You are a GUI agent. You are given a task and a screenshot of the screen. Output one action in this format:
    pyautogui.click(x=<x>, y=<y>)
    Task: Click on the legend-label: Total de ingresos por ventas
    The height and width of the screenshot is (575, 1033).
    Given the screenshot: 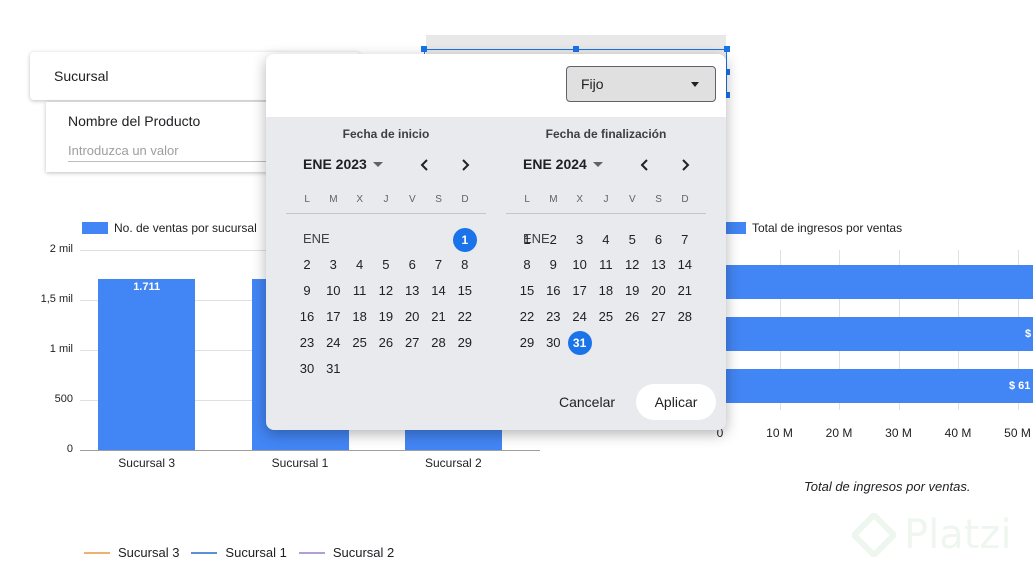 What is the action you would take?
    pyautogui.click(x=827, y=228)
    